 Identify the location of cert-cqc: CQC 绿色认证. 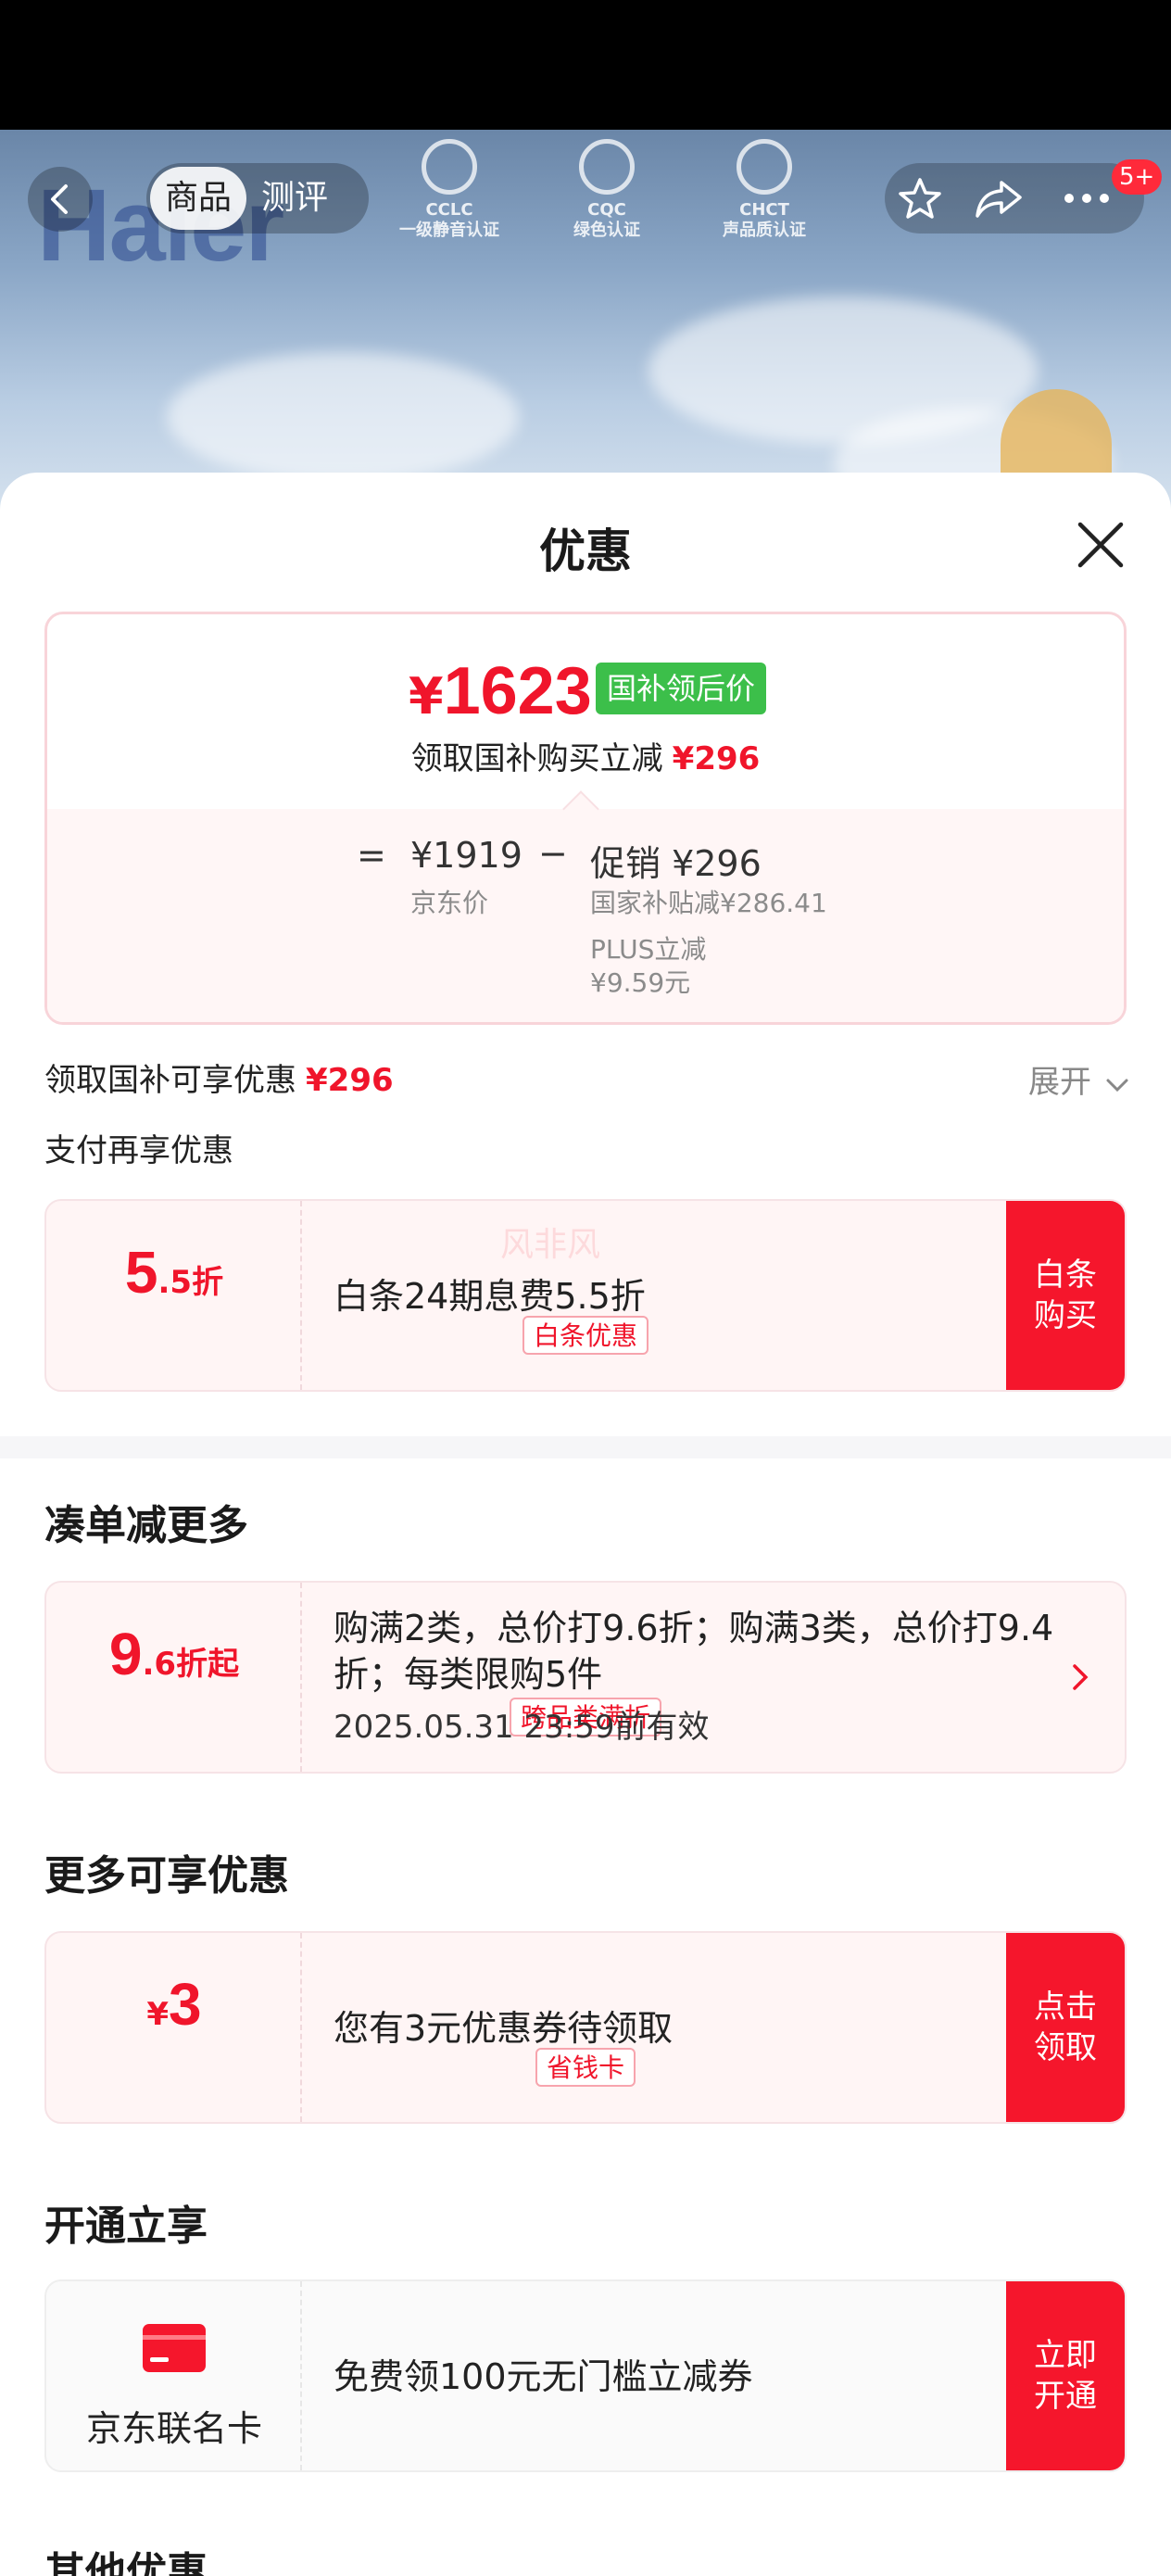
(607, 199).